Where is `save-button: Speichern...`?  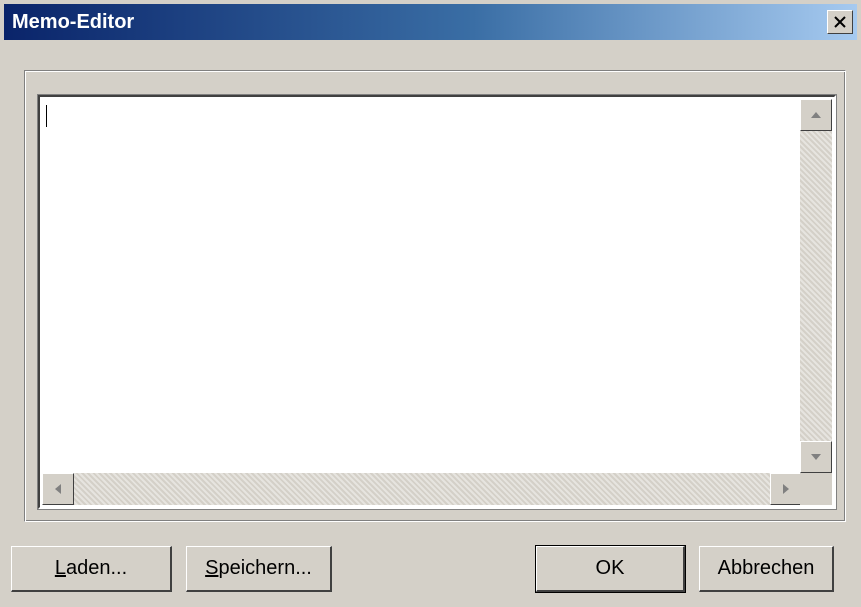
save-button: Speichern... is located at coordinates (259, 569).